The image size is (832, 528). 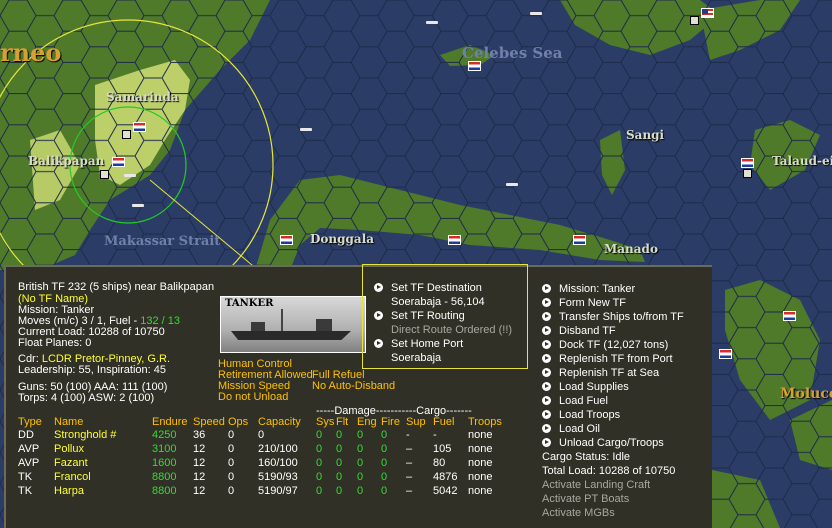 I want to click on col-flt: Flt, so click(x=342, y=422).